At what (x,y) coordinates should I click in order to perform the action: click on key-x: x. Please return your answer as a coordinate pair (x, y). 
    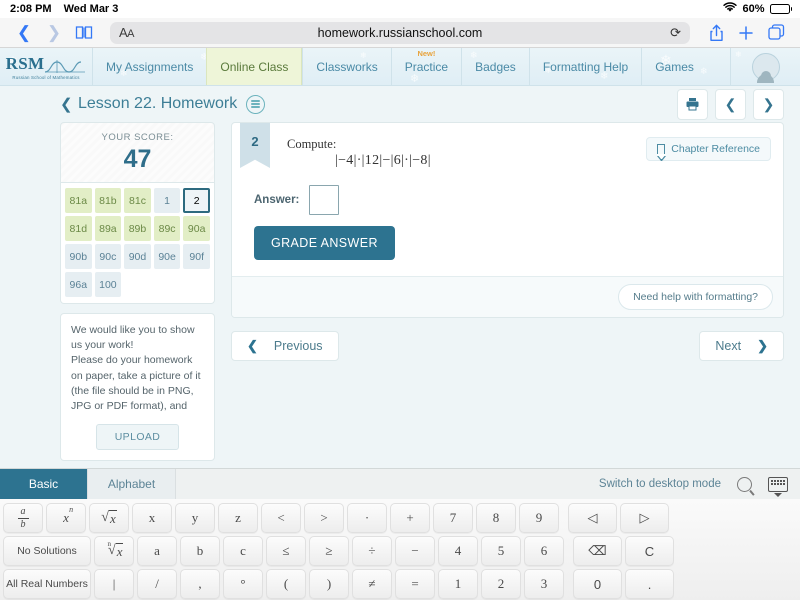
    Looking at the image, I should click on (152, 518).